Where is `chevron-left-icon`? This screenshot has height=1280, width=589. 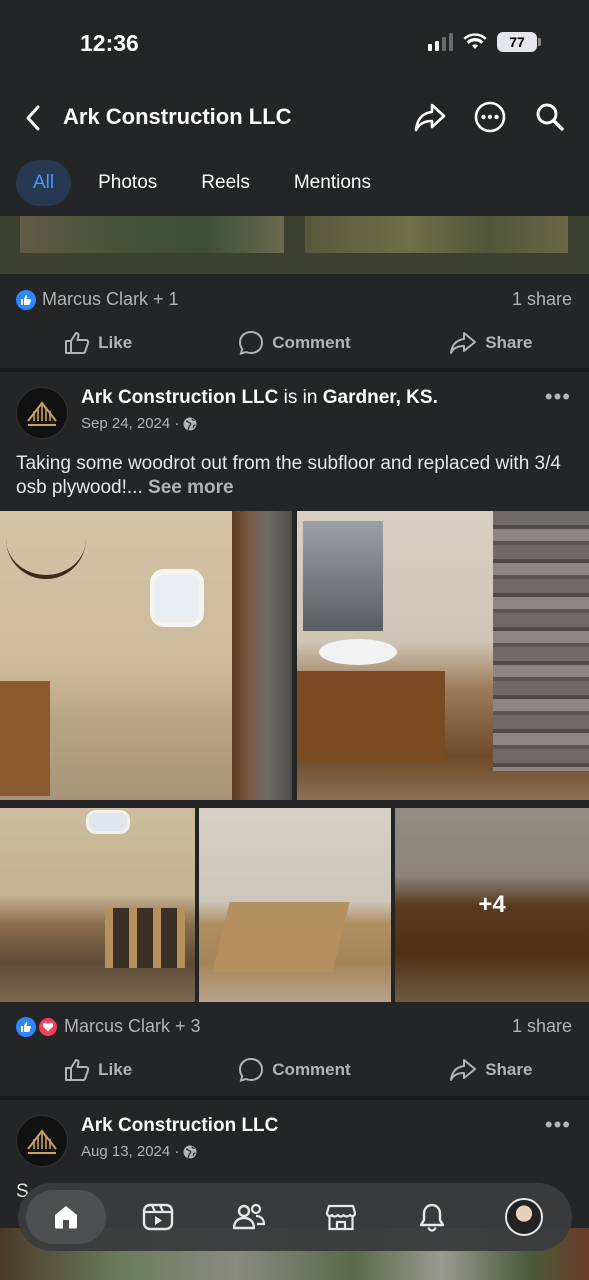
chevron-left-icon is located at coordinates (33, 118).